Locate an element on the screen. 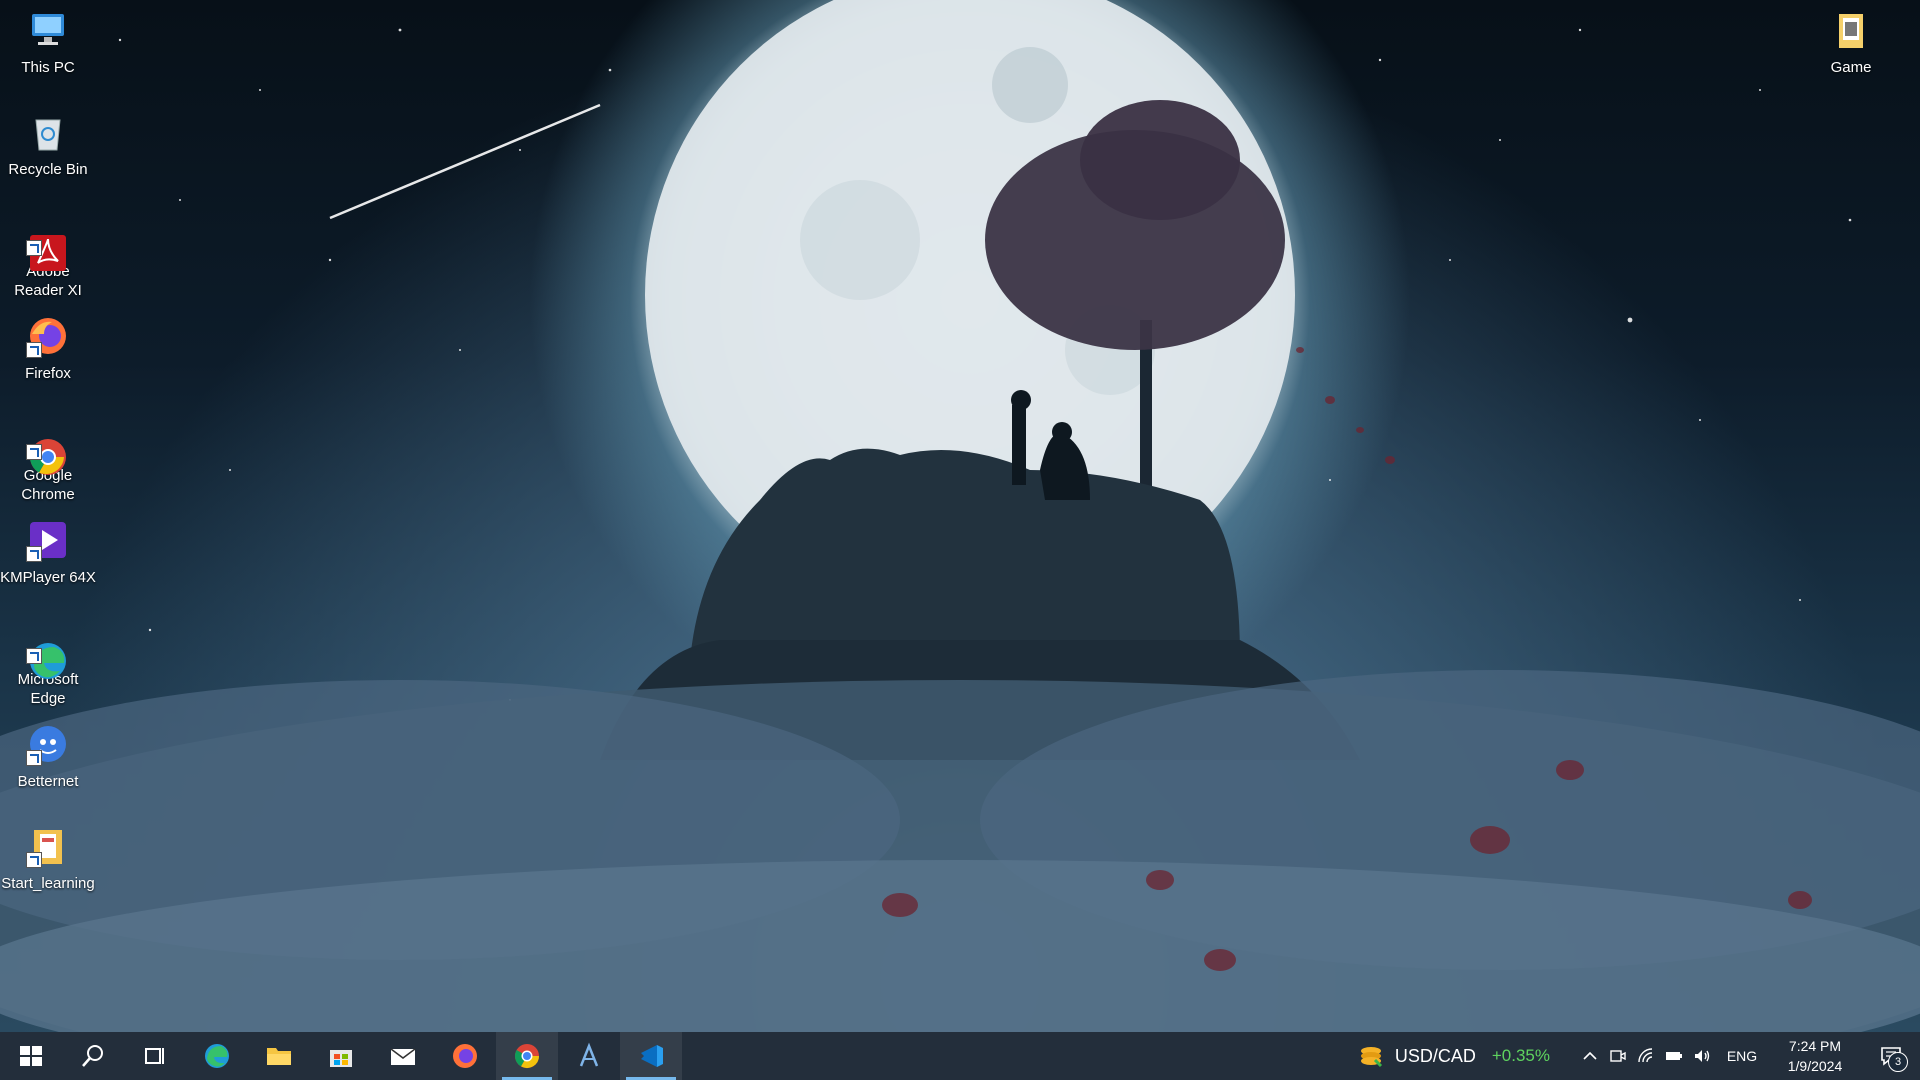  computer-icon is located at coordinates (48, 30).